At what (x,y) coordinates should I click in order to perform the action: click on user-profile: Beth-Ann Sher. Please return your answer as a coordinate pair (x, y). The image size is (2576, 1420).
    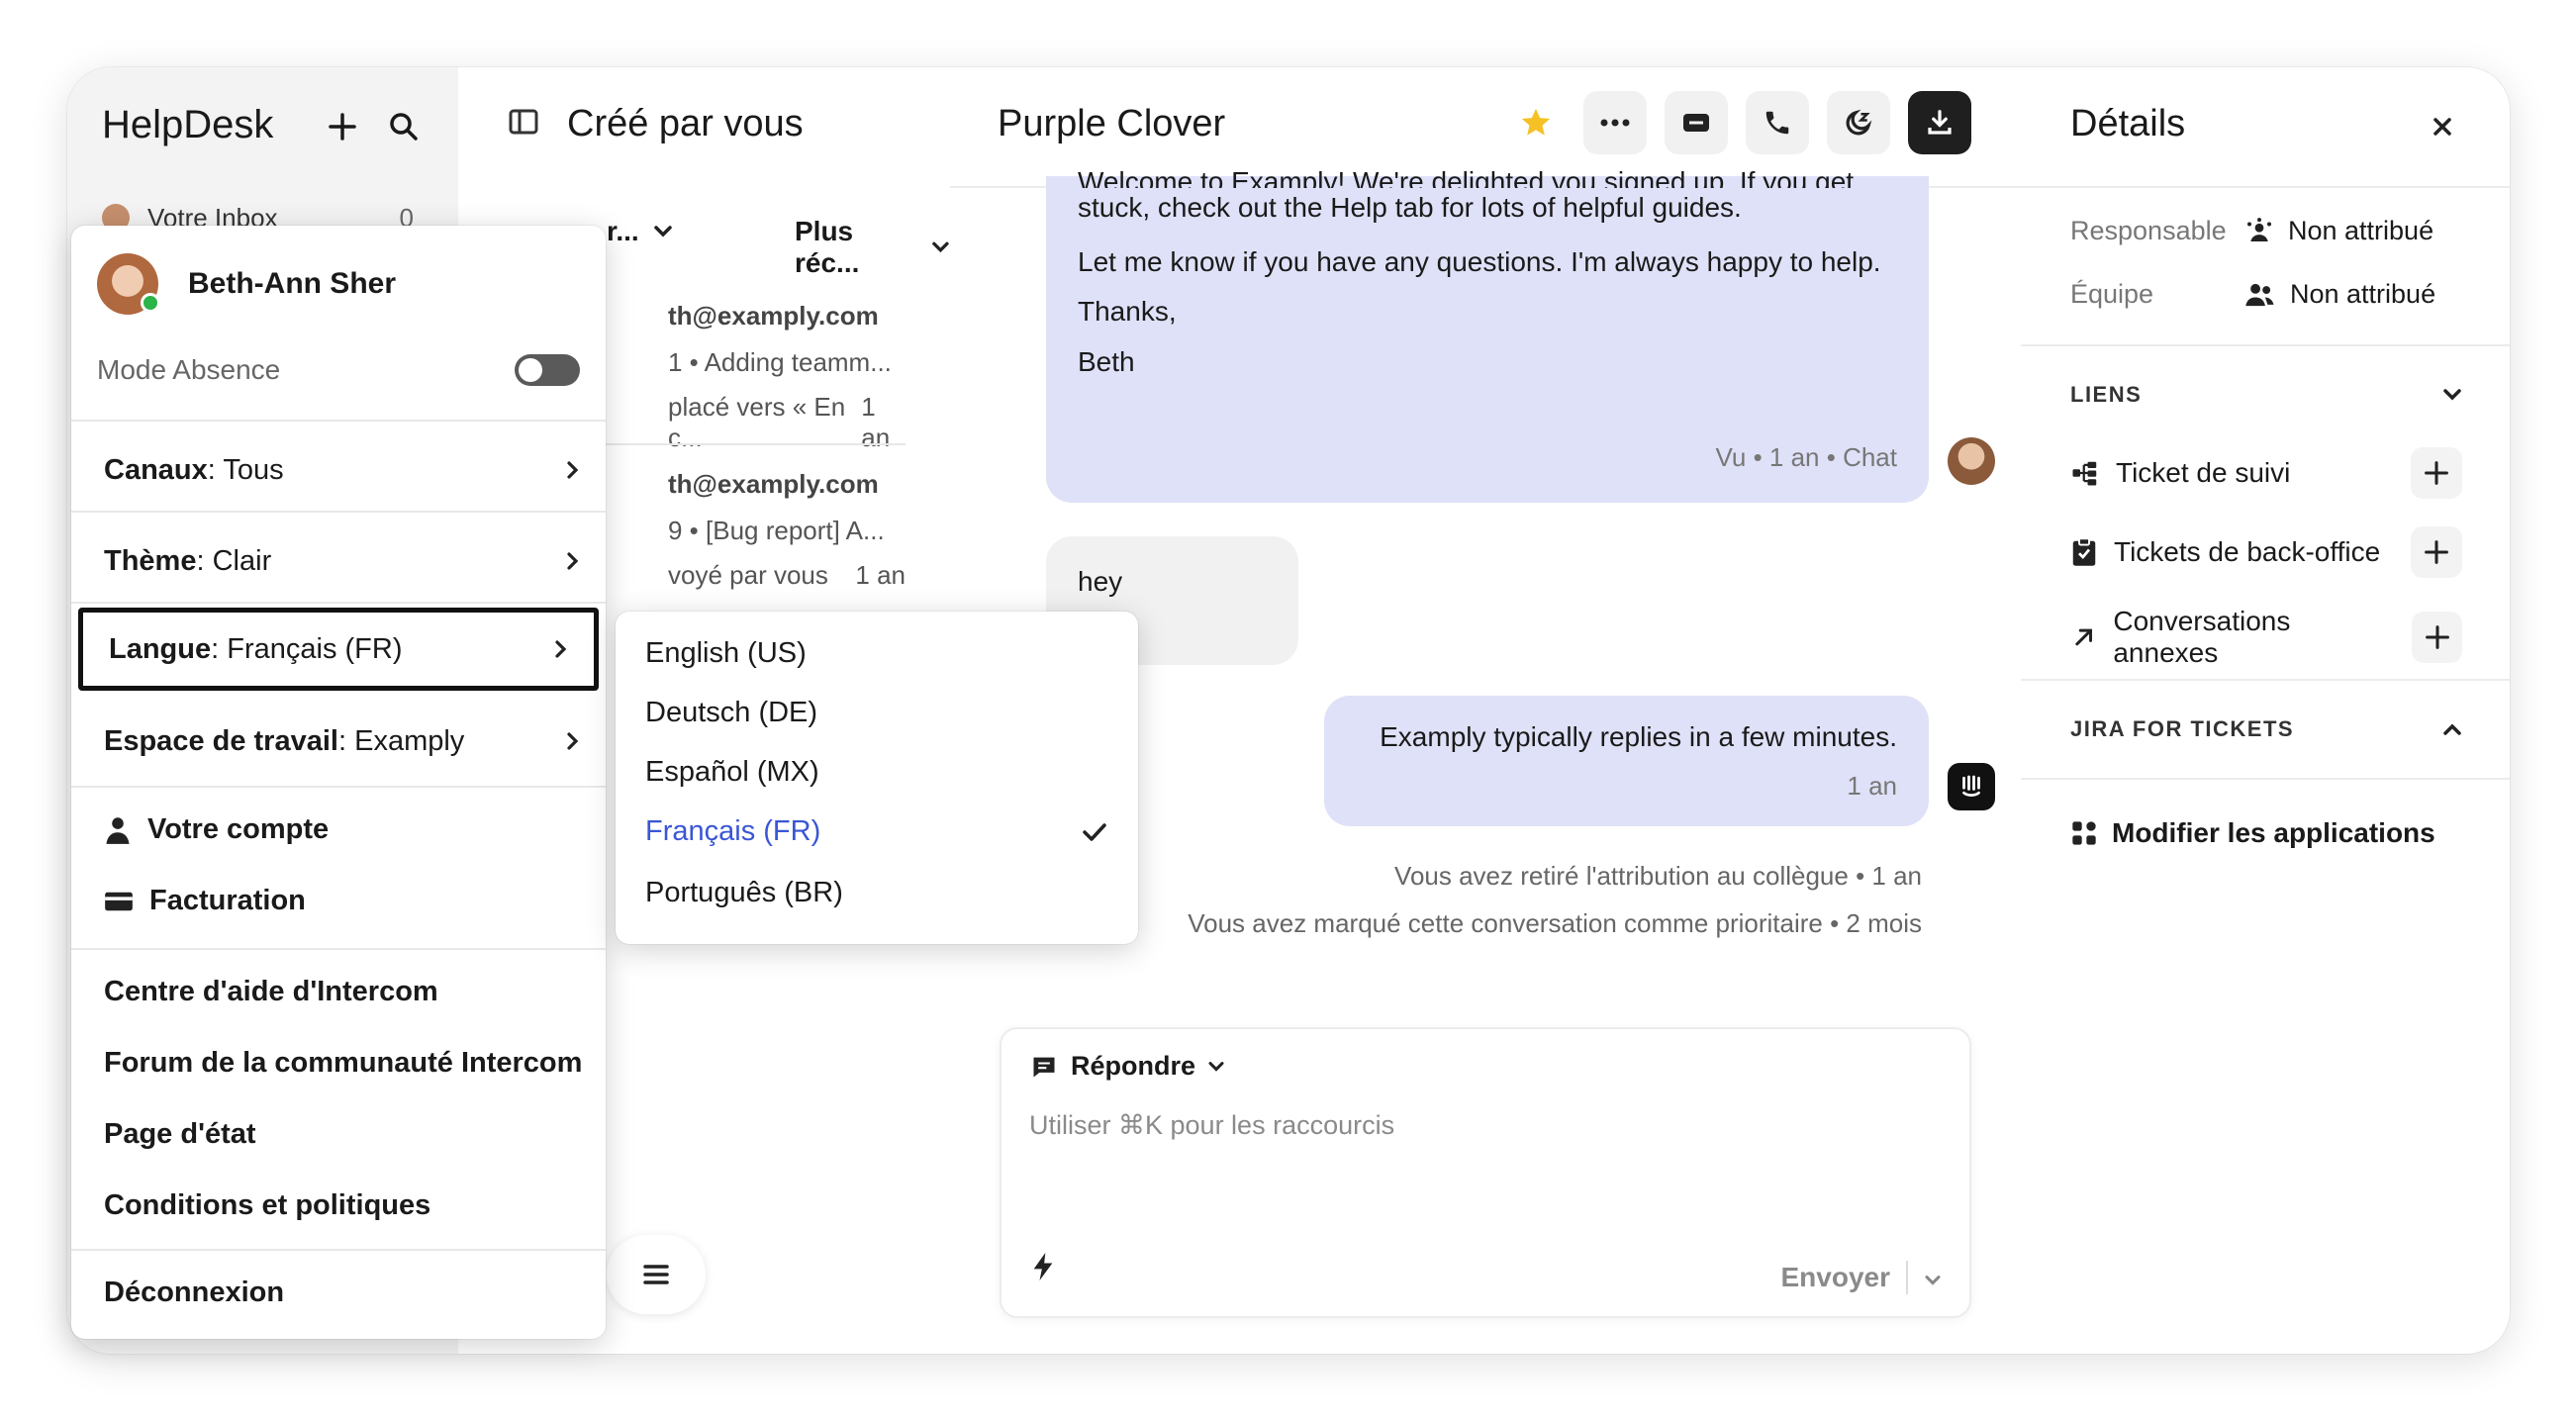
    Looking at the image, I should click on (246, 284).